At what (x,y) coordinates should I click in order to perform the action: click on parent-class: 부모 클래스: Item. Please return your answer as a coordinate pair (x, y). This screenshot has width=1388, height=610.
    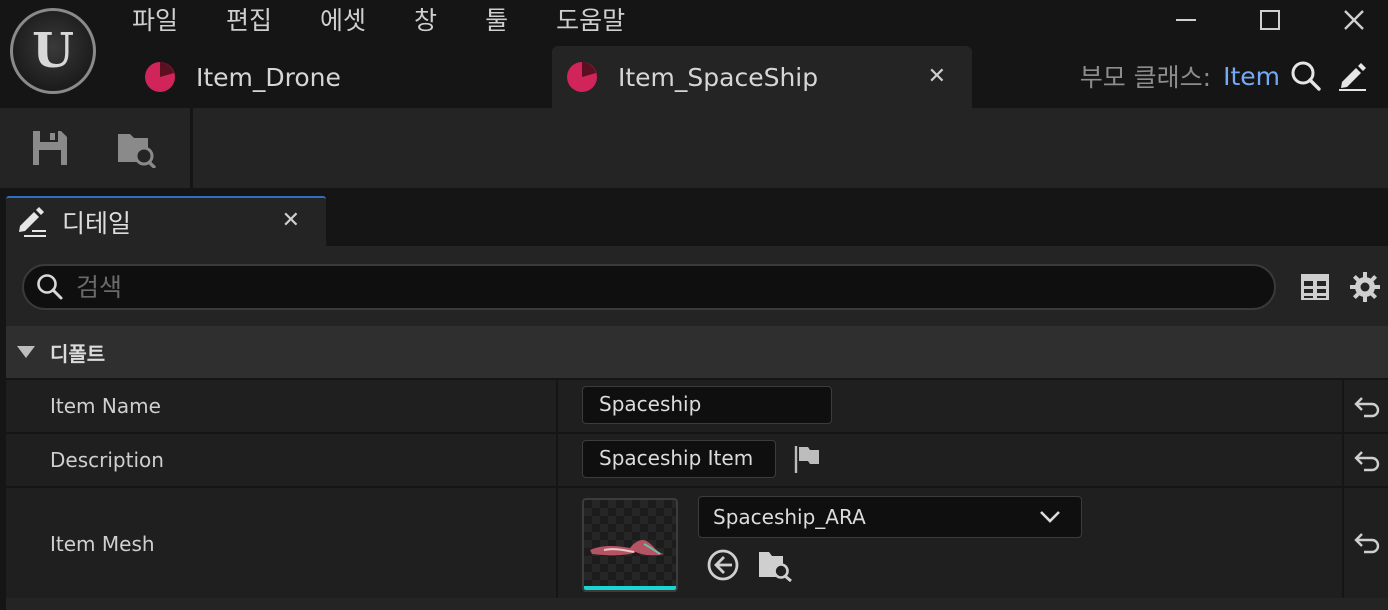
    Looking at the image, I should click on (1224, 76).